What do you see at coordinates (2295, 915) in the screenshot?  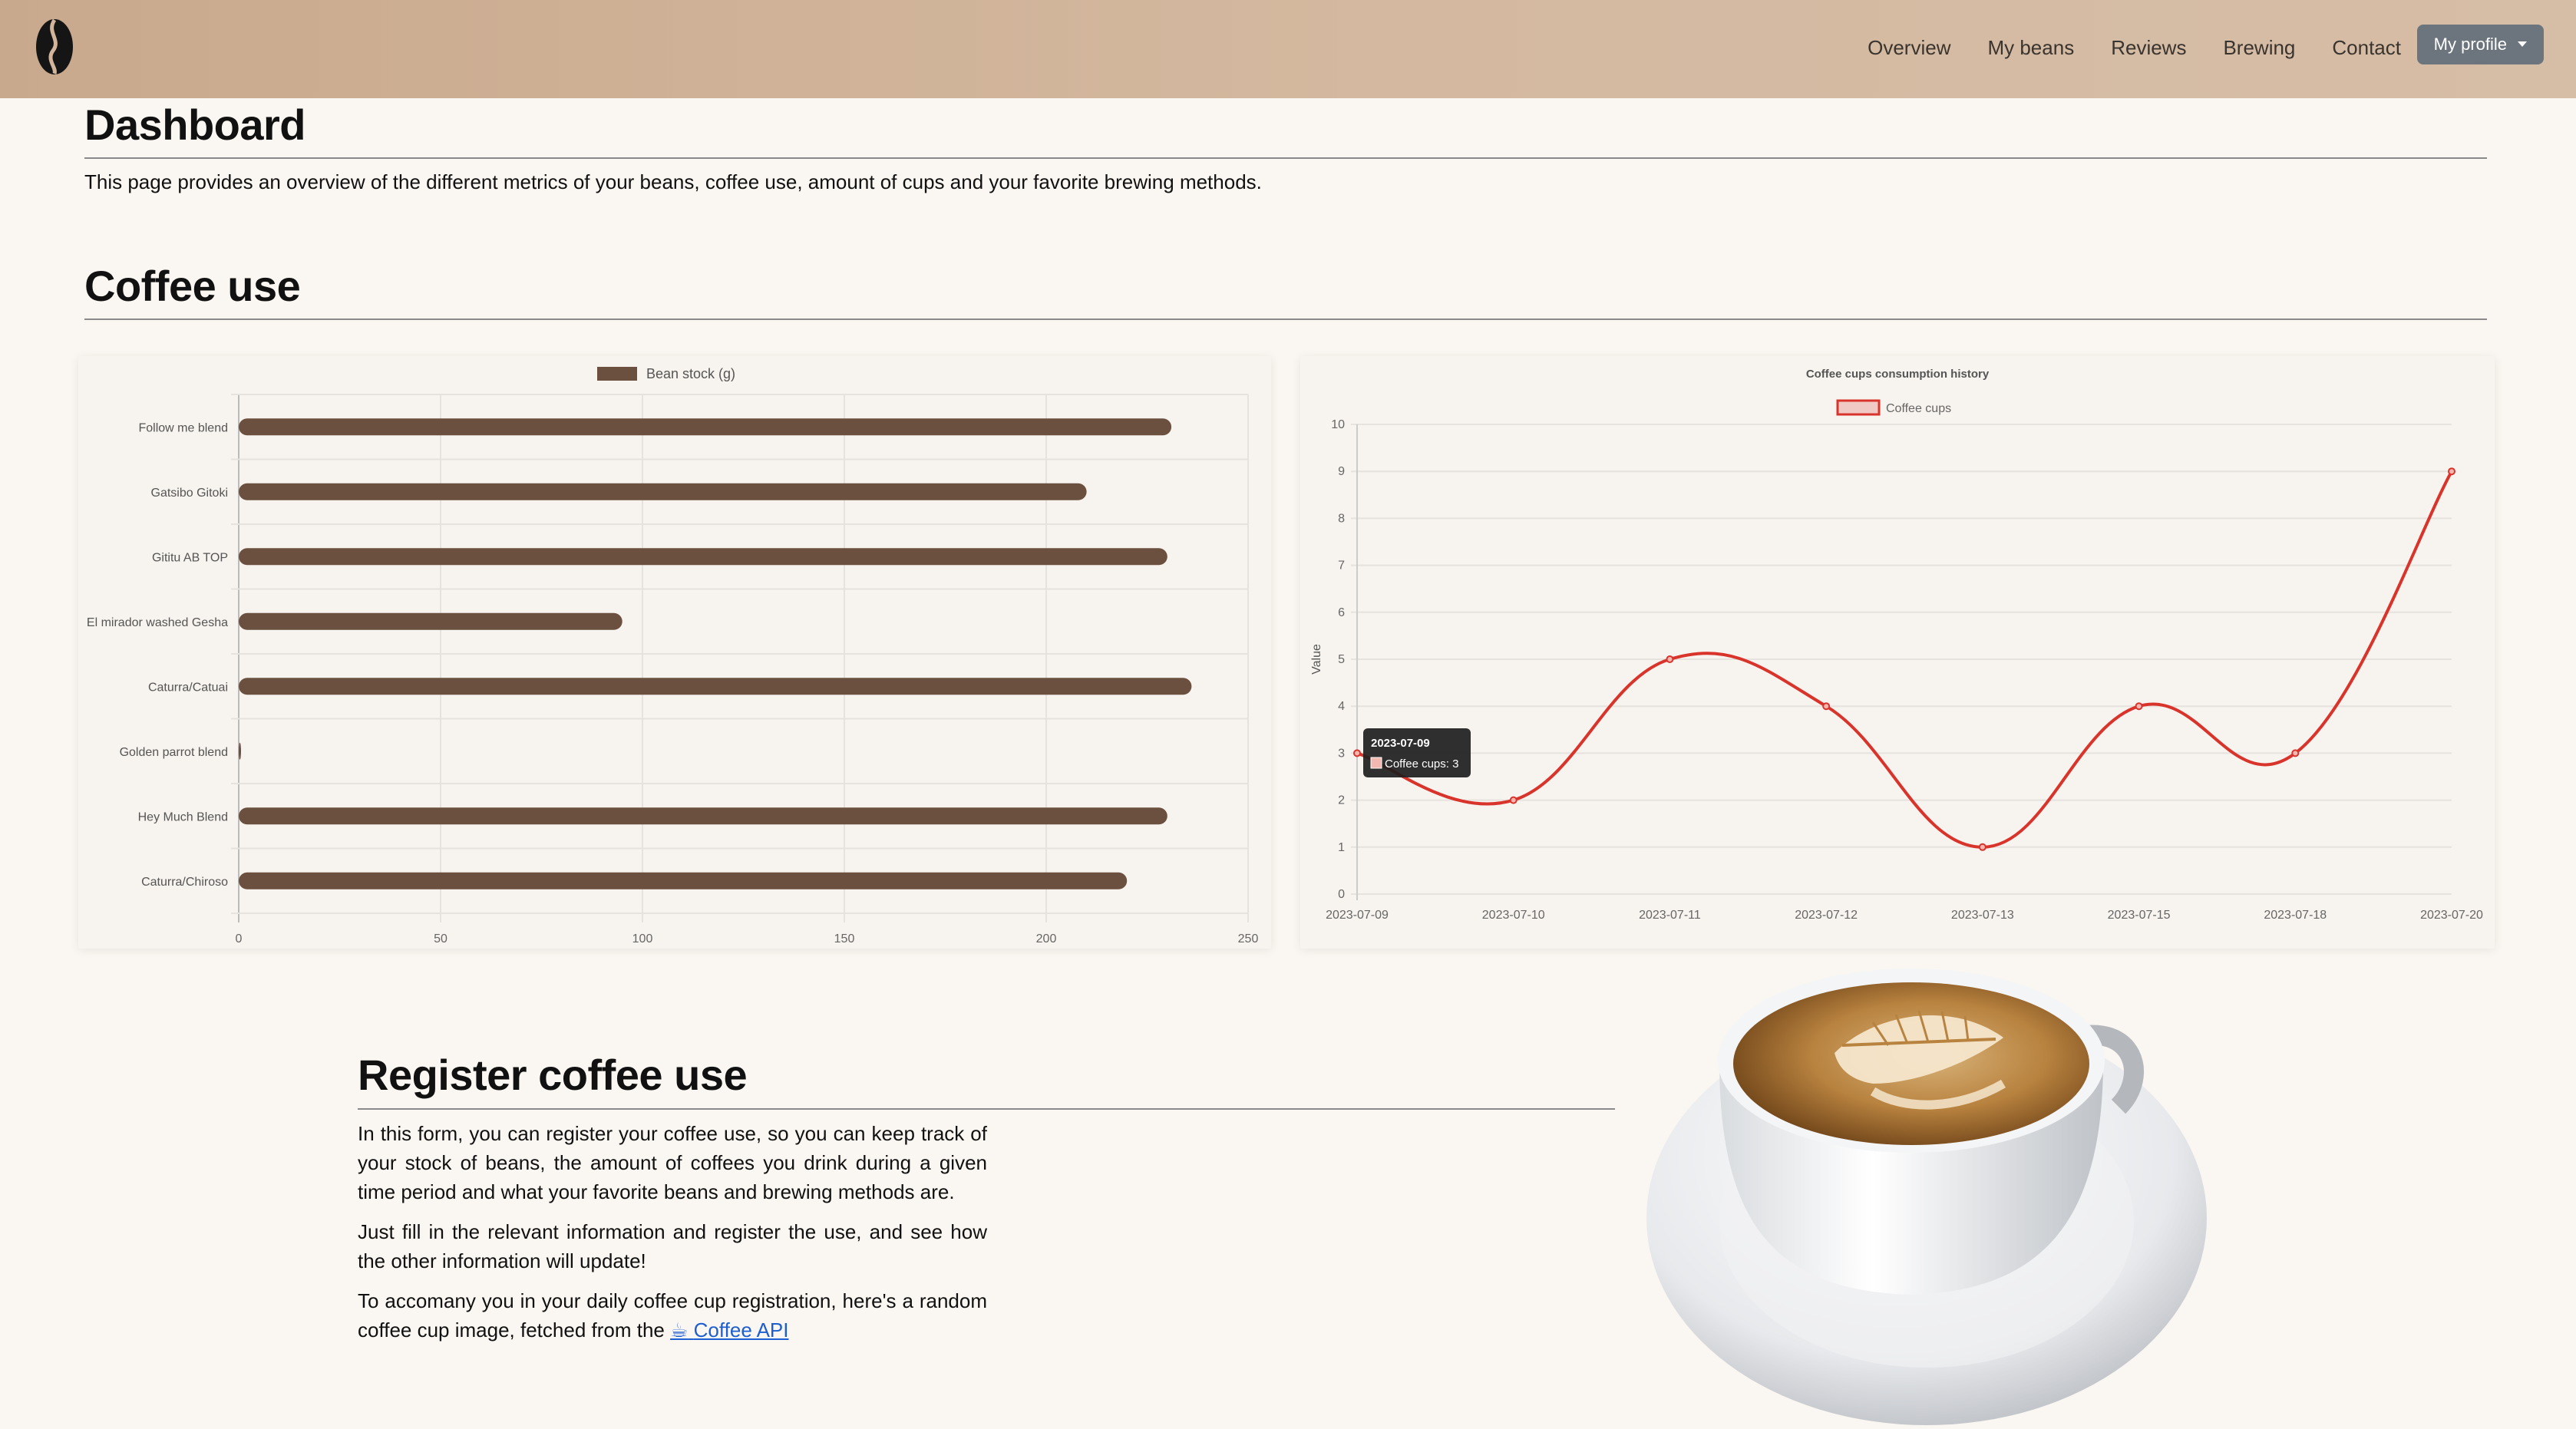 I see `x-tick-label: 2023-07-18` at bounding box center [2295, 915].